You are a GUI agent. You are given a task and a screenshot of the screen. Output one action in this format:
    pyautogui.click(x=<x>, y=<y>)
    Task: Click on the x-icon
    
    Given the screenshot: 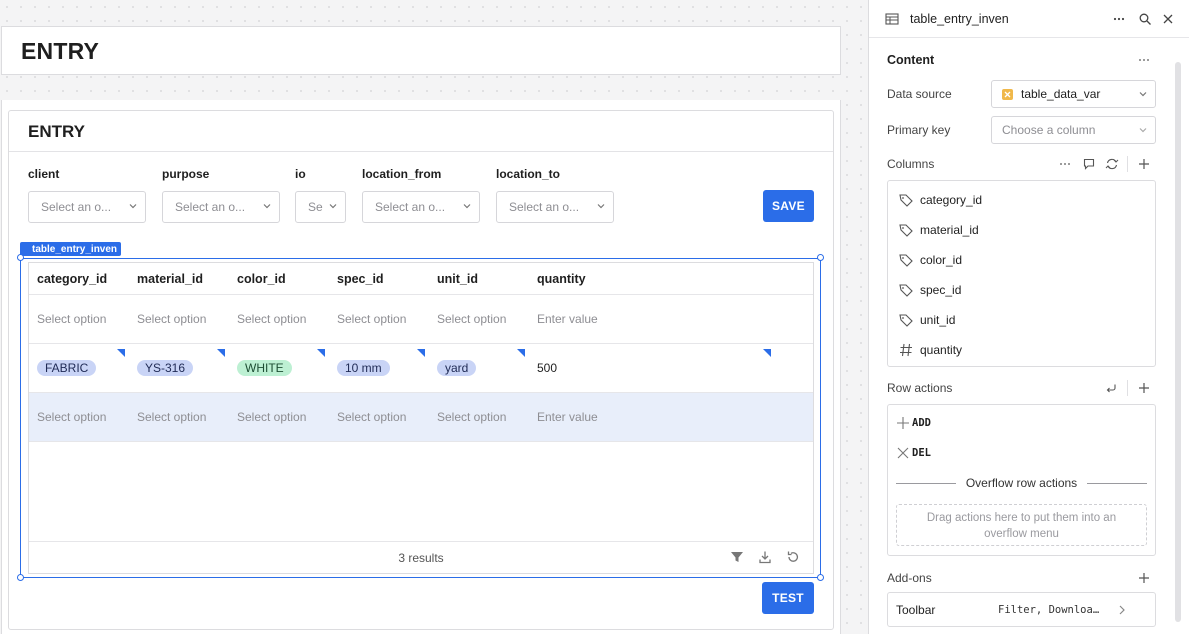 What is the action you would take?
    pyautogui.click(x=903, y=453)
    